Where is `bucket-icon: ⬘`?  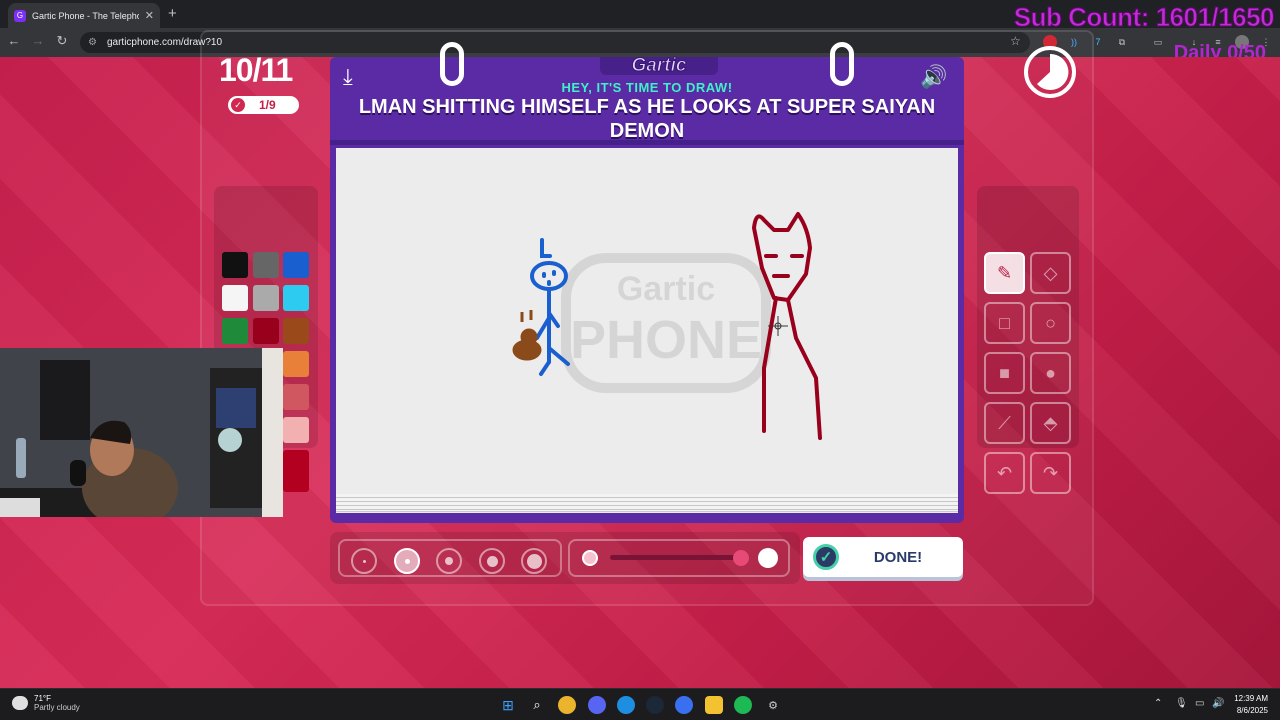
bucket-icon: ⬘ is located at coordinates (1050, 422).